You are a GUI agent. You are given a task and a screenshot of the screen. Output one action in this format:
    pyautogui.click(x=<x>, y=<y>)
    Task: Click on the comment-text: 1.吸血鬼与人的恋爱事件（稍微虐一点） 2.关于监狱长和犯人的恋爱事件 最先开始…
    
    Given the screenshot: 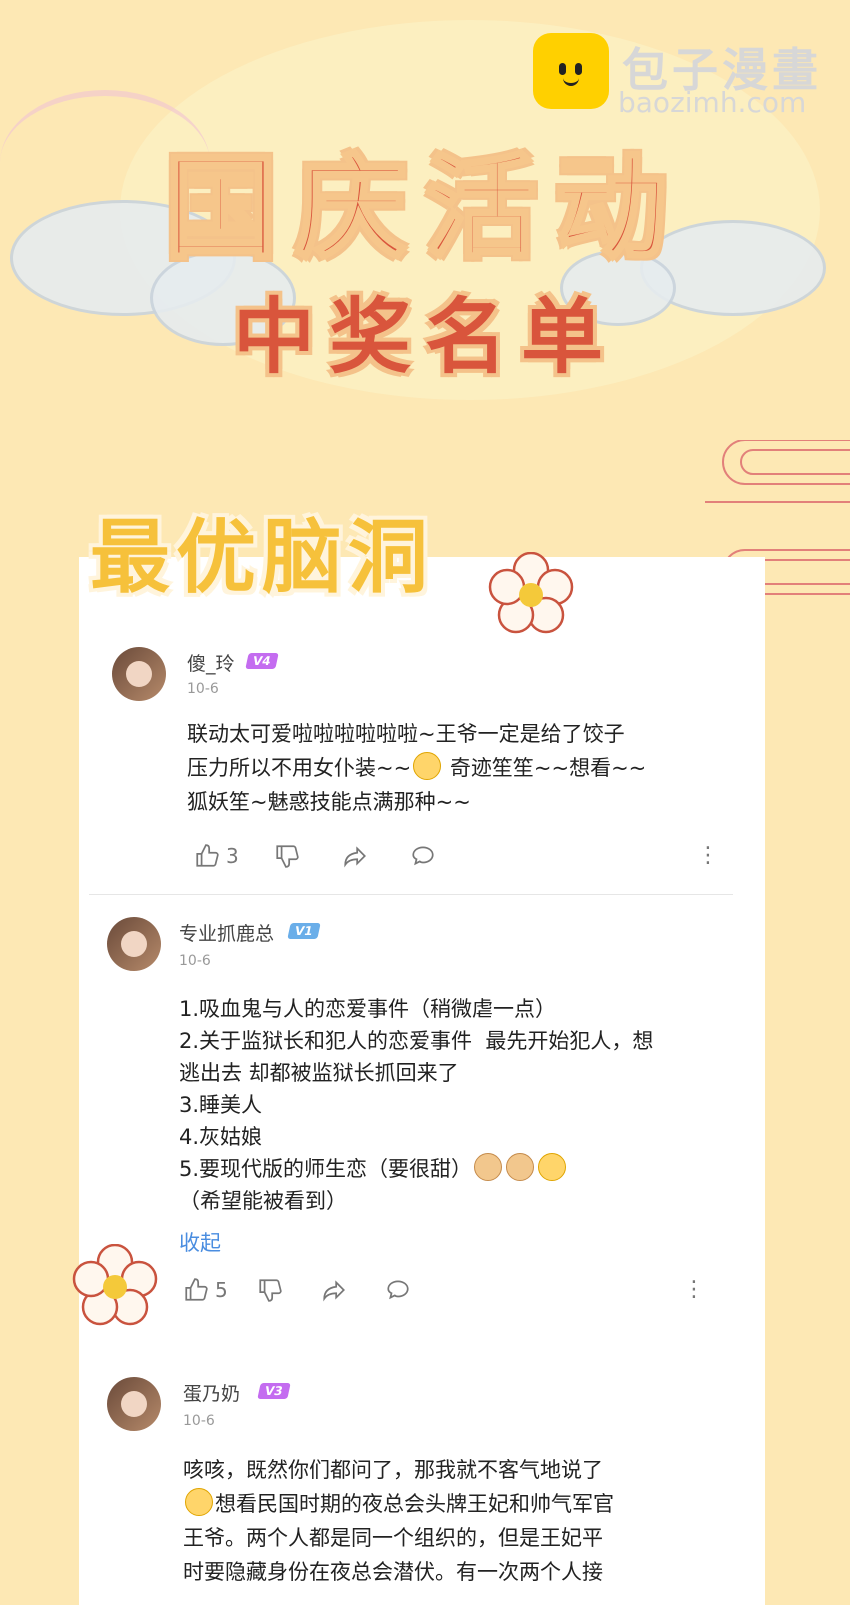 What is the action you would take?
    pyautogui.click(x=416, y=1105)
    